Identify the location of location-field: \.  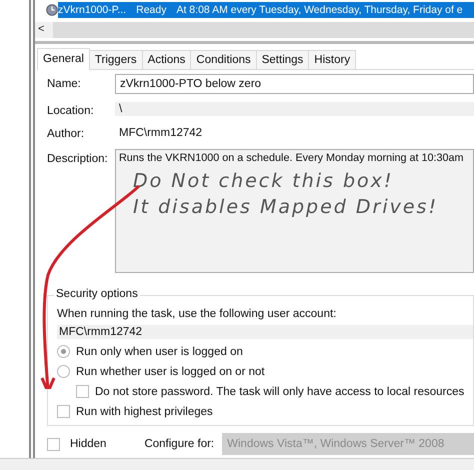
(294, 109).